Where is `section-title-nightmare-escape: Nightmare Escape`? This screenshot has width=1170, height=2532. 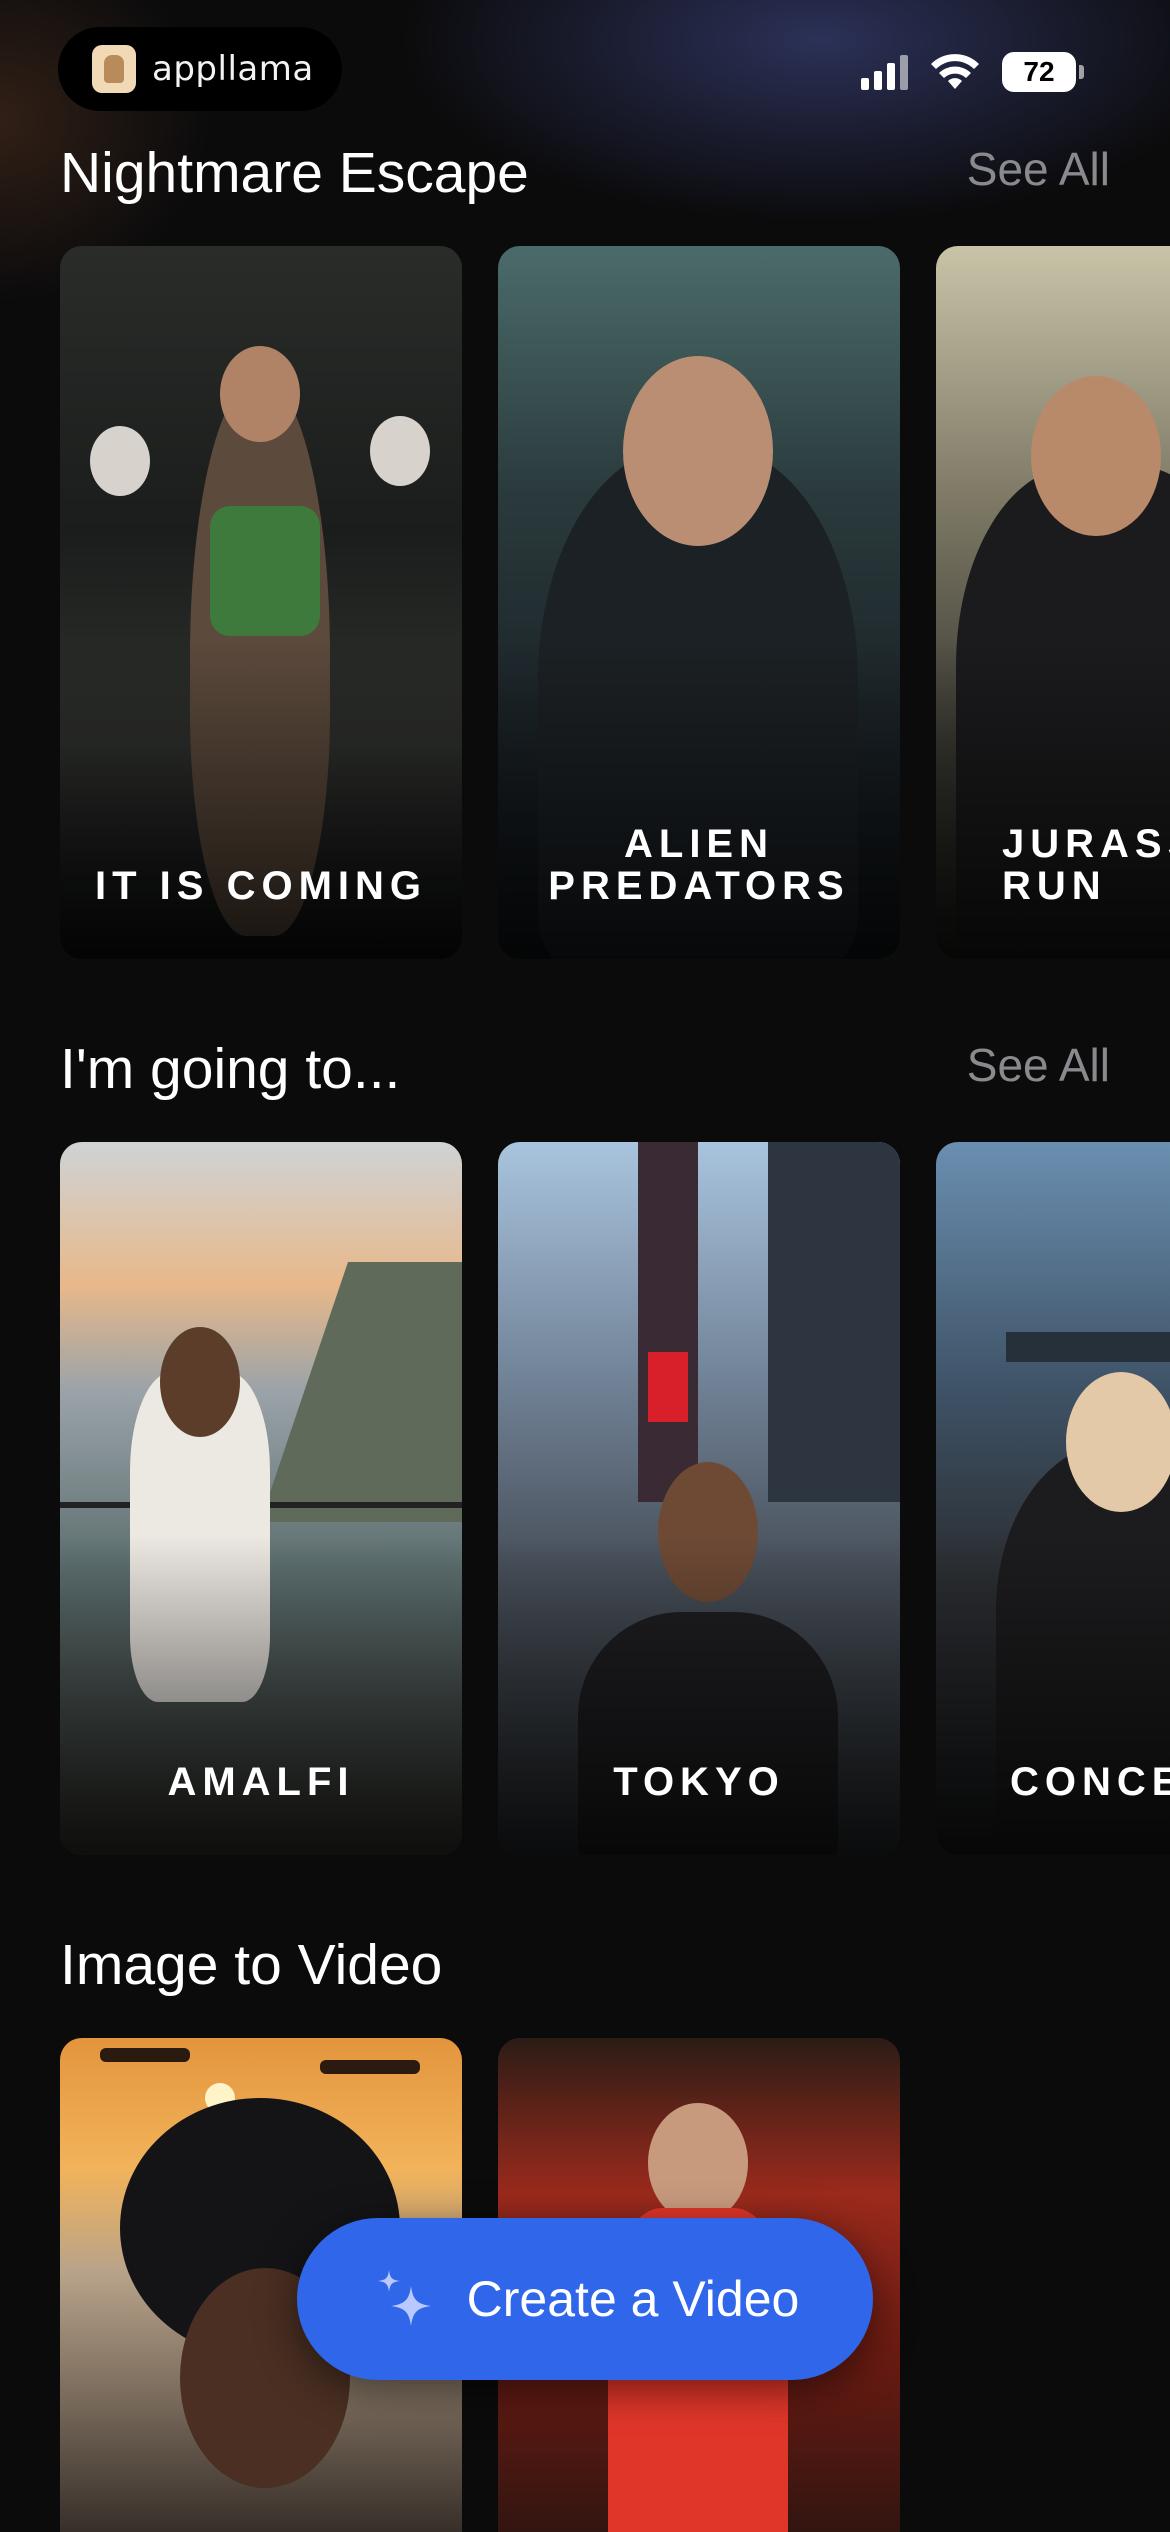
section-title-nightmare-escape: Nightmare Escape is located at coordinates (294, 173).